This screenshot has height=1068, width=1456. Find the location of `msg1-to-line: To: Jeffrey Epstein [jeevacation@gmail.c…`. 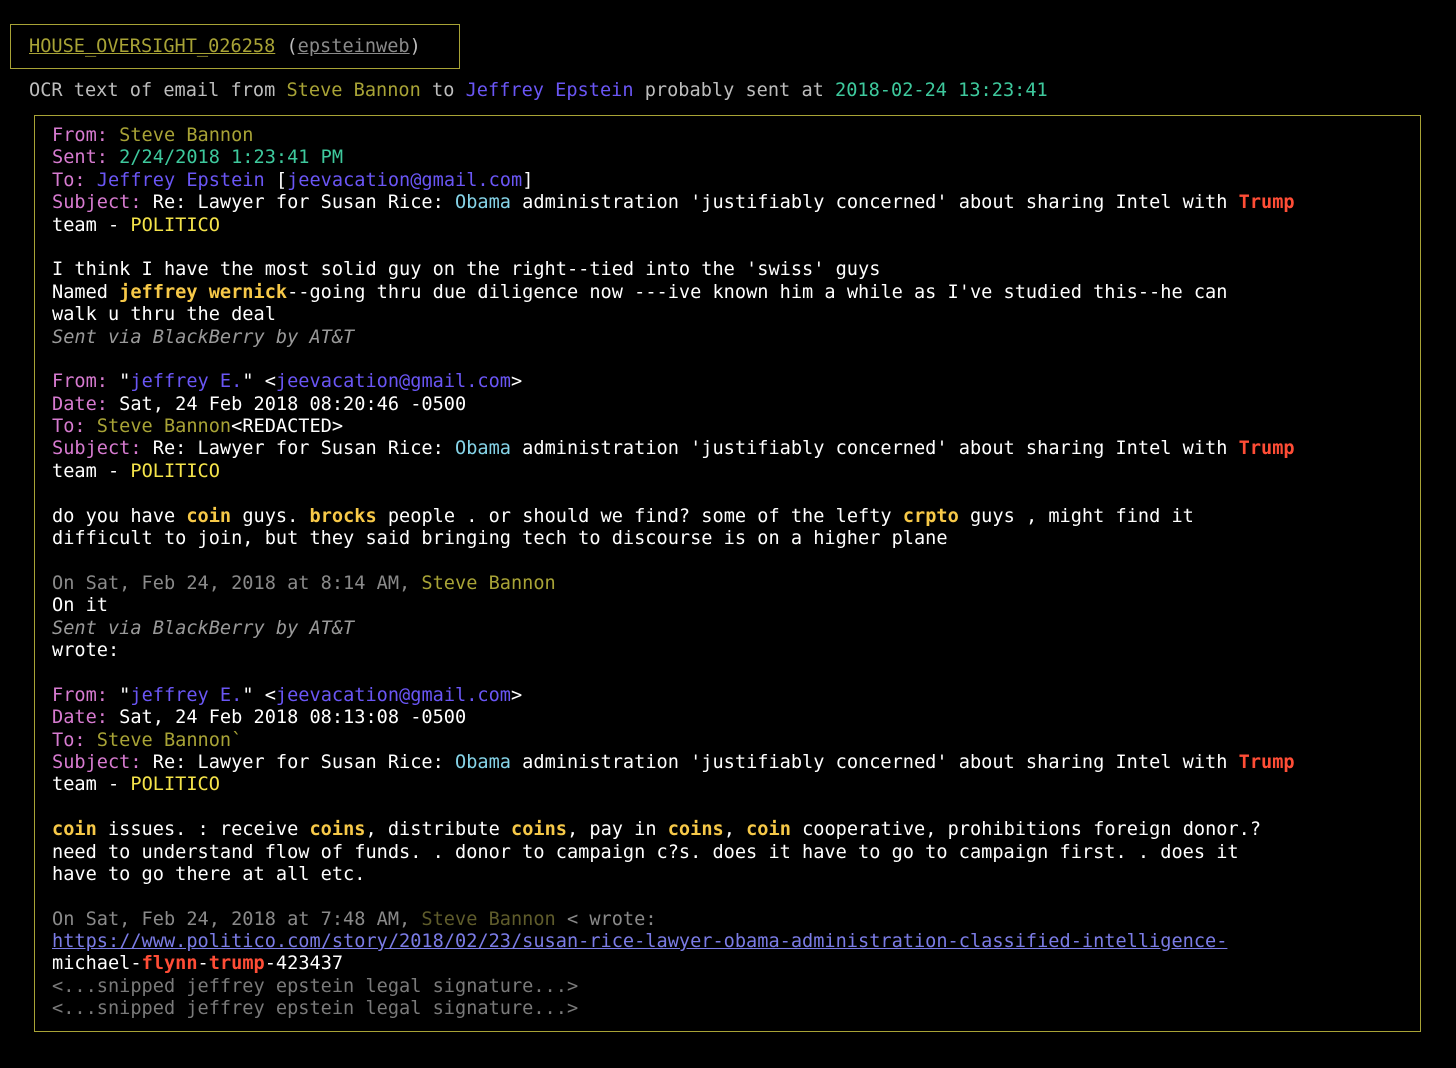

msg1-to-line: To: Jeffrey Epstein [jeevacation@gmail.c… is located at coordinates (736, 181).